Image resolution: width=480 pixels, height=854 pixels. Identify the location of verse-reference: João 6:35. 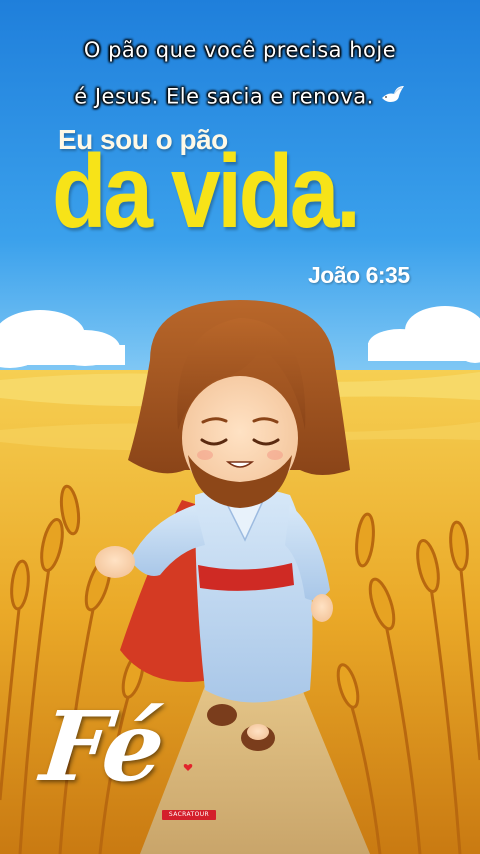
(359, 275).